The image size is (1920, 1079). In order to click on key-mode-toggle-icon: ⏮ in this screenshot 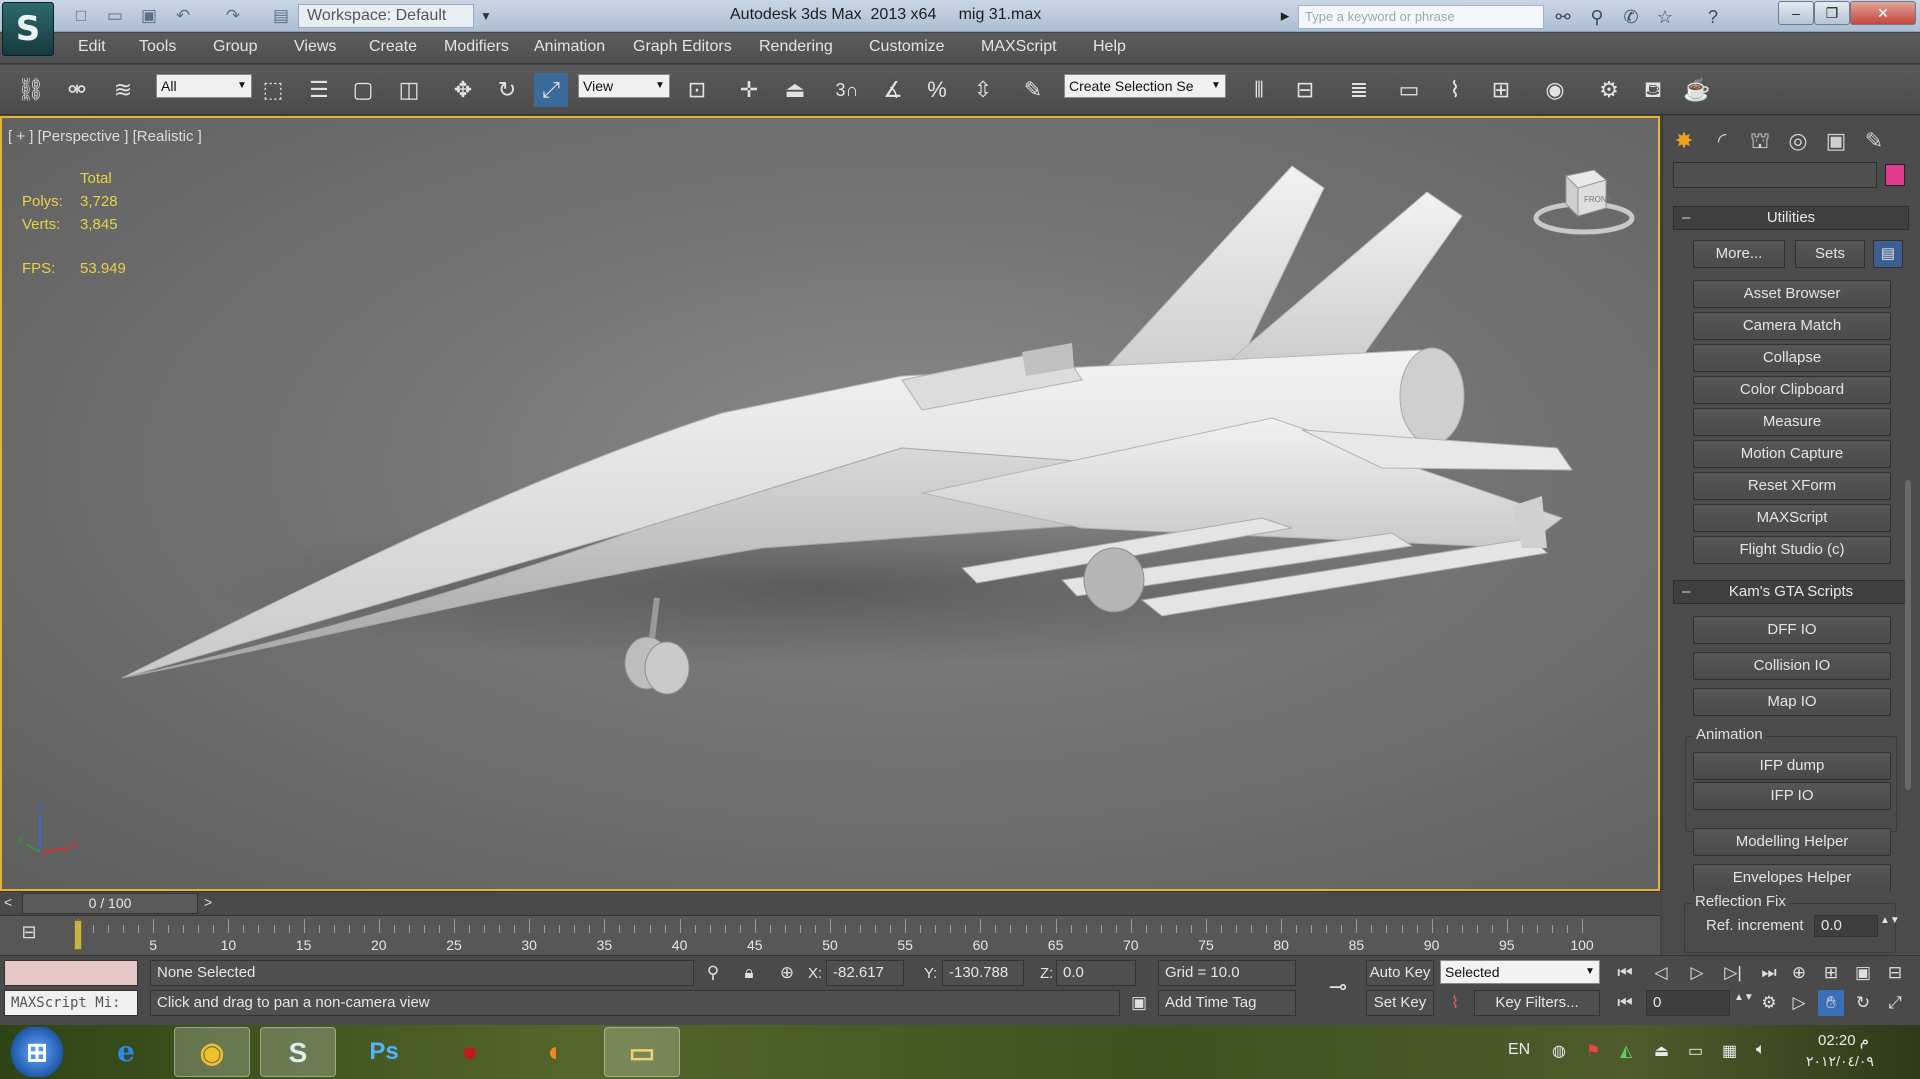, I will do `click(1625, 1003)`.